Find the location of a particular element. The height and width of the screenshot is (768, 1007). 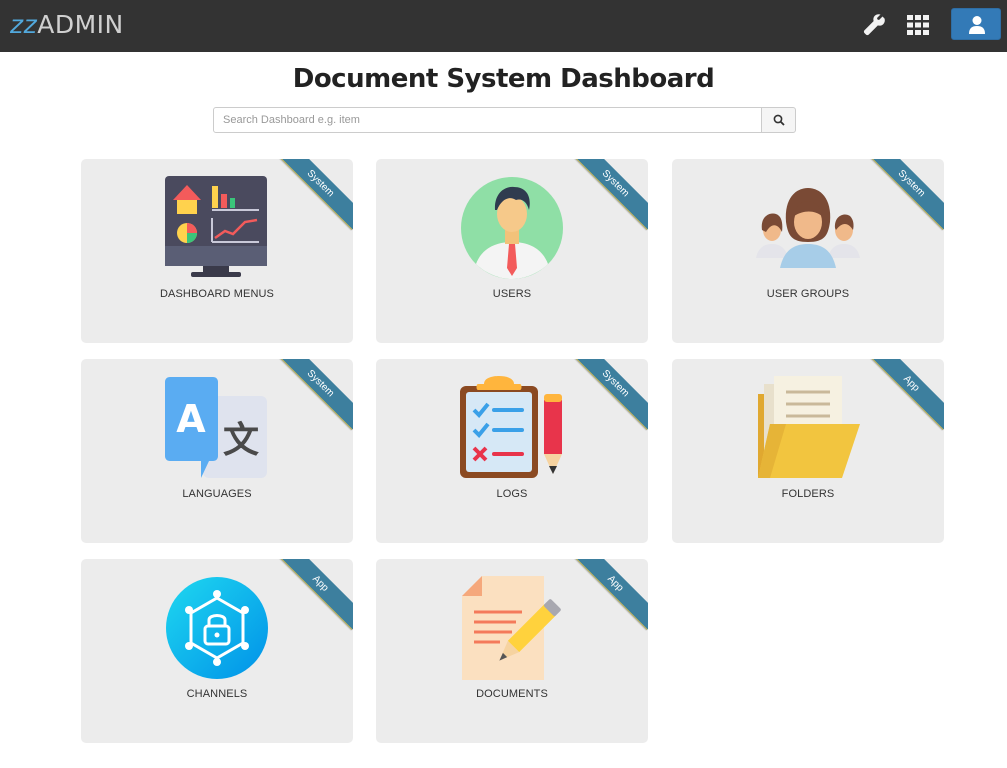

checklist-icon is located at coordinates (511, 427).